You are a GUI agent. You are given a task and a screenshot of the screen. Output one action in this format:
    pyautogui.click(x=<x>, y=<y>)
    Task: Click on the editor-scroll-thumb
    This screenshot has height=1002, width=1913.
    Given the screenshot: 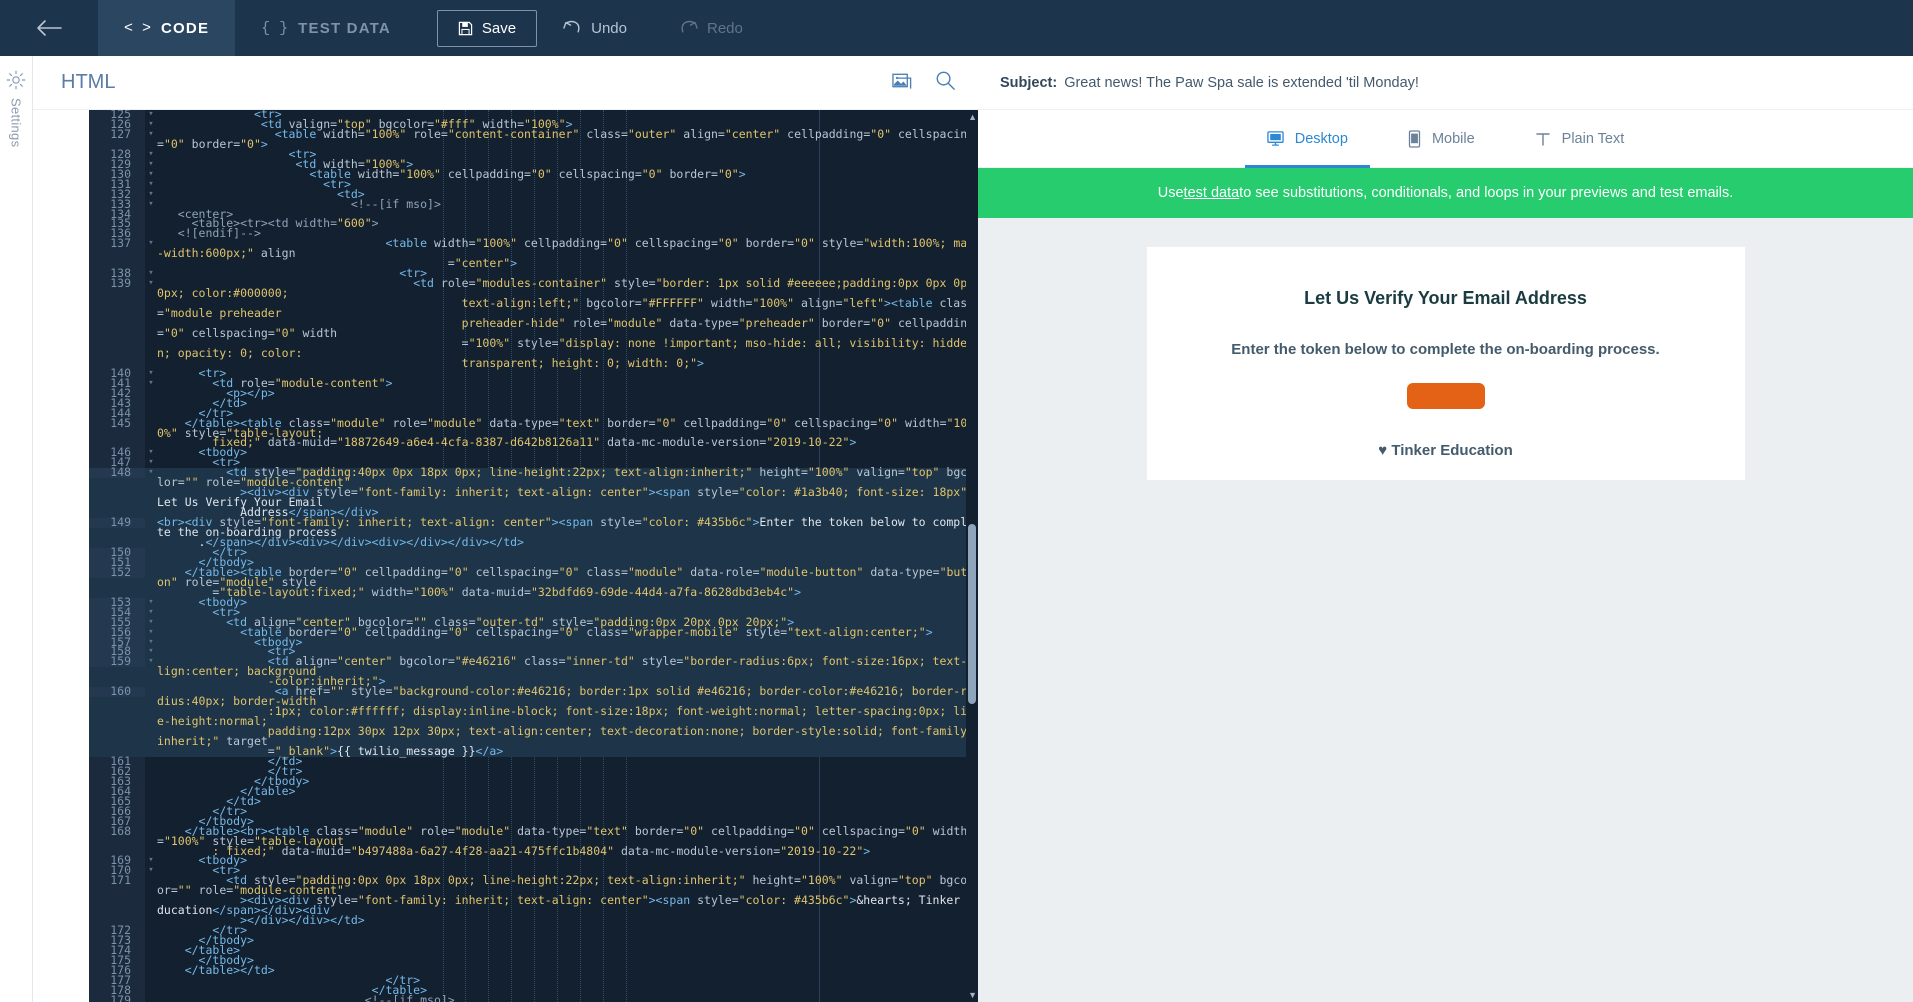 What is the action you would take?
    pyautogui.click(x=972, y=614)
    